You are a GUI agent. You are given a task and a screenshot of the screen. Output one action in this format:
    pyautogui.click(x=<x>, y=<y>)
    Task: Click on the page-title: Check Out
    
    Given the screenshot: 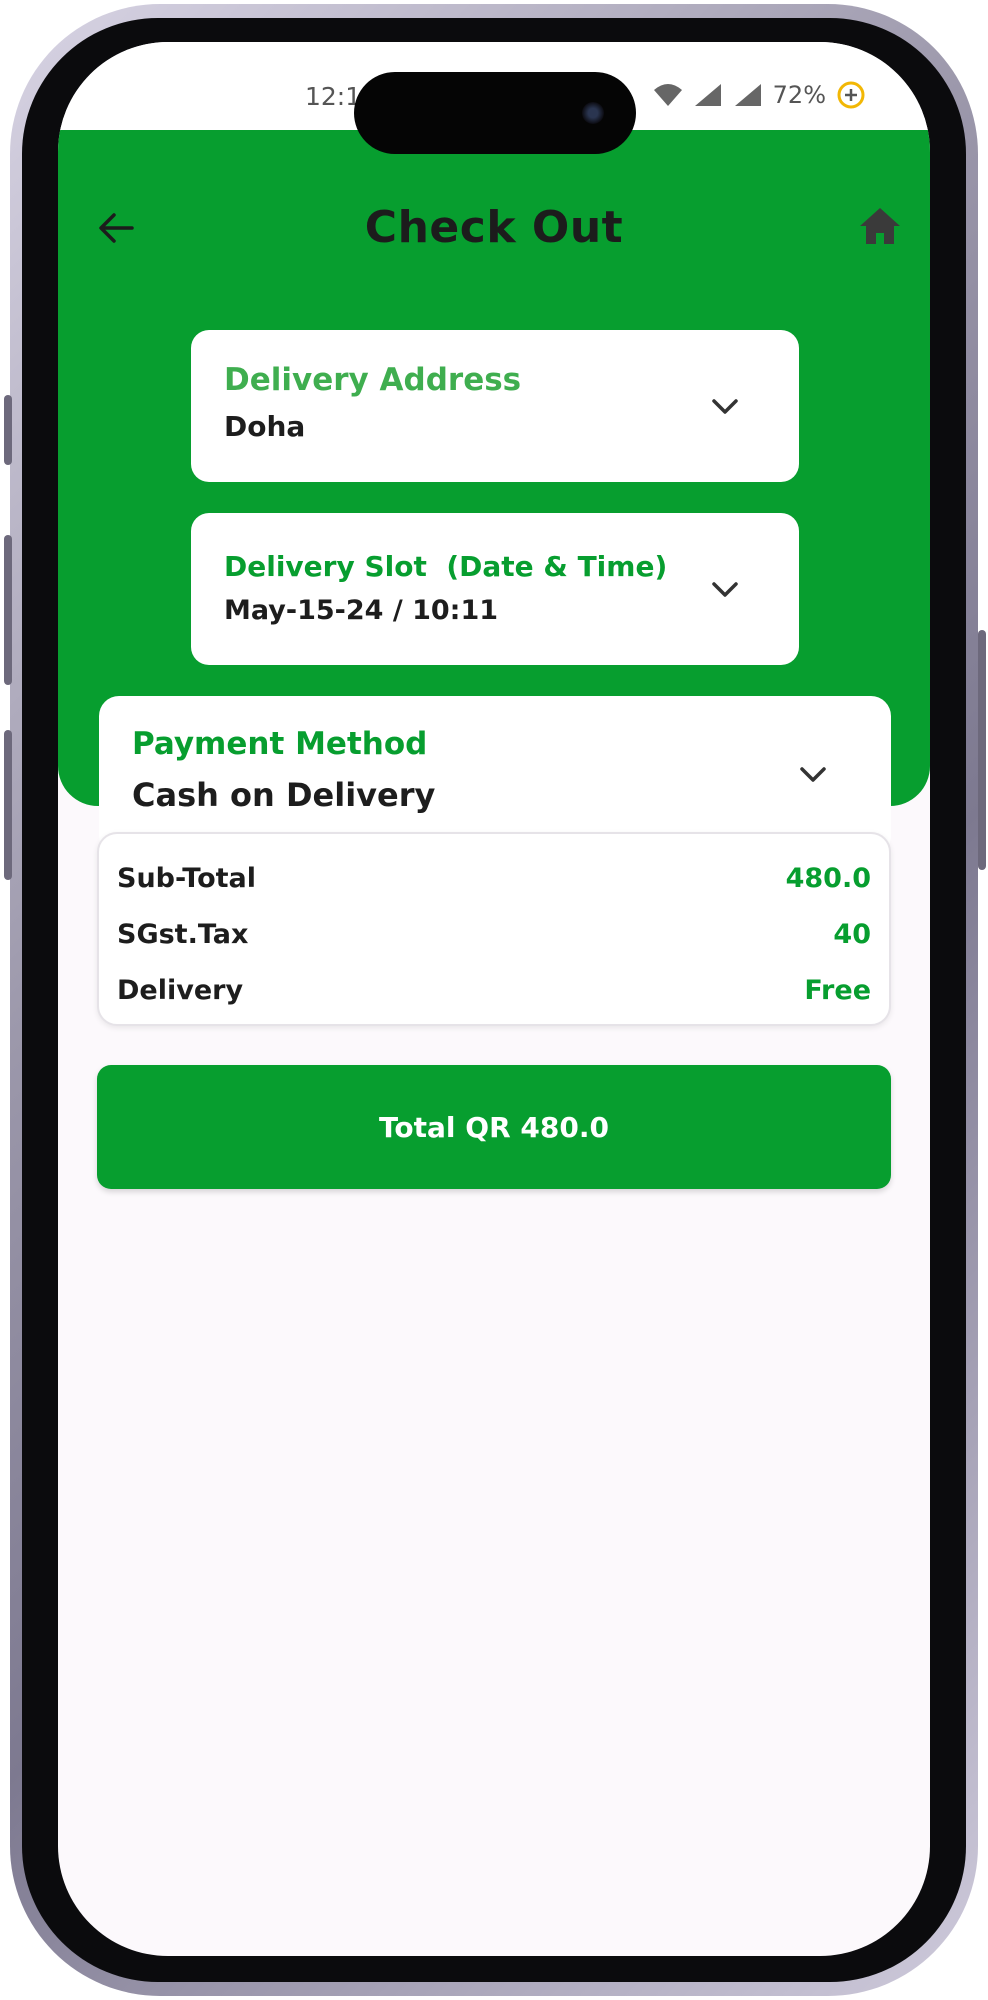 What is the action you would take?
    pyautogui.click(x=494, y=227)
    